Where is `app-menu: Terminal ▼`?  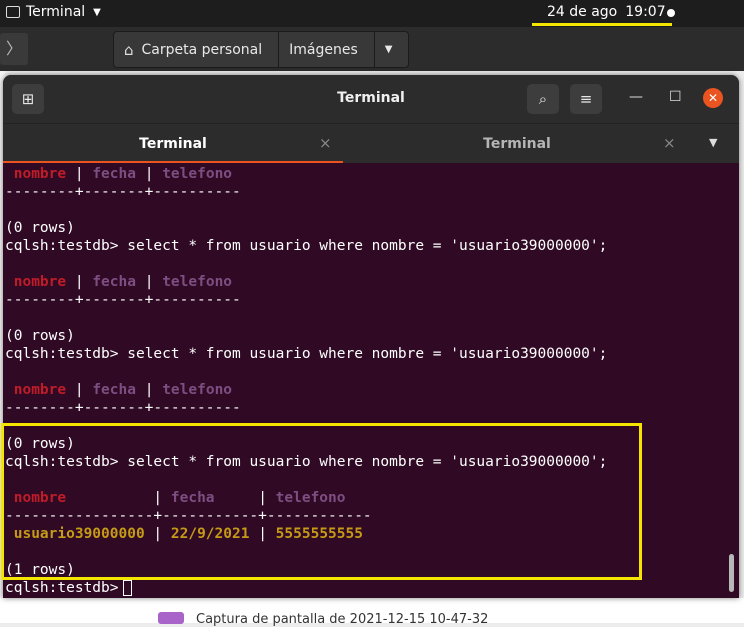
app-menu: Terminal ▼ is located at coordinates (53, 12).